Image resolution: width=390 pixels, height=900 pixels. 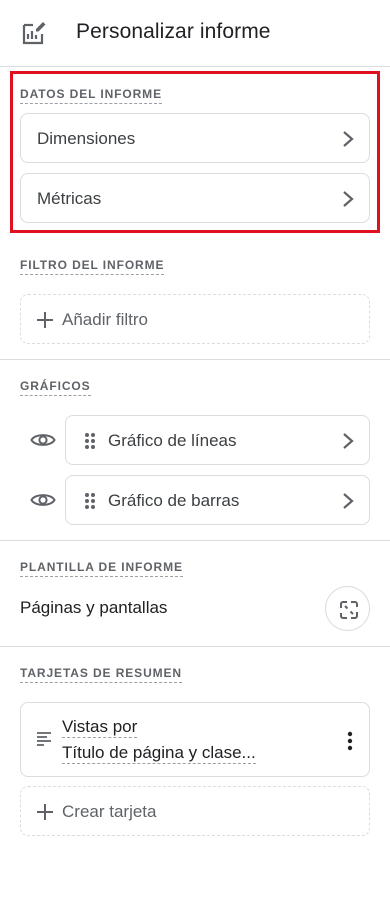 What do you see at coordinates (195, 138) in the screenshot?
I see `dimensions-item: Dimensiones` at bounding box center [195, 138].